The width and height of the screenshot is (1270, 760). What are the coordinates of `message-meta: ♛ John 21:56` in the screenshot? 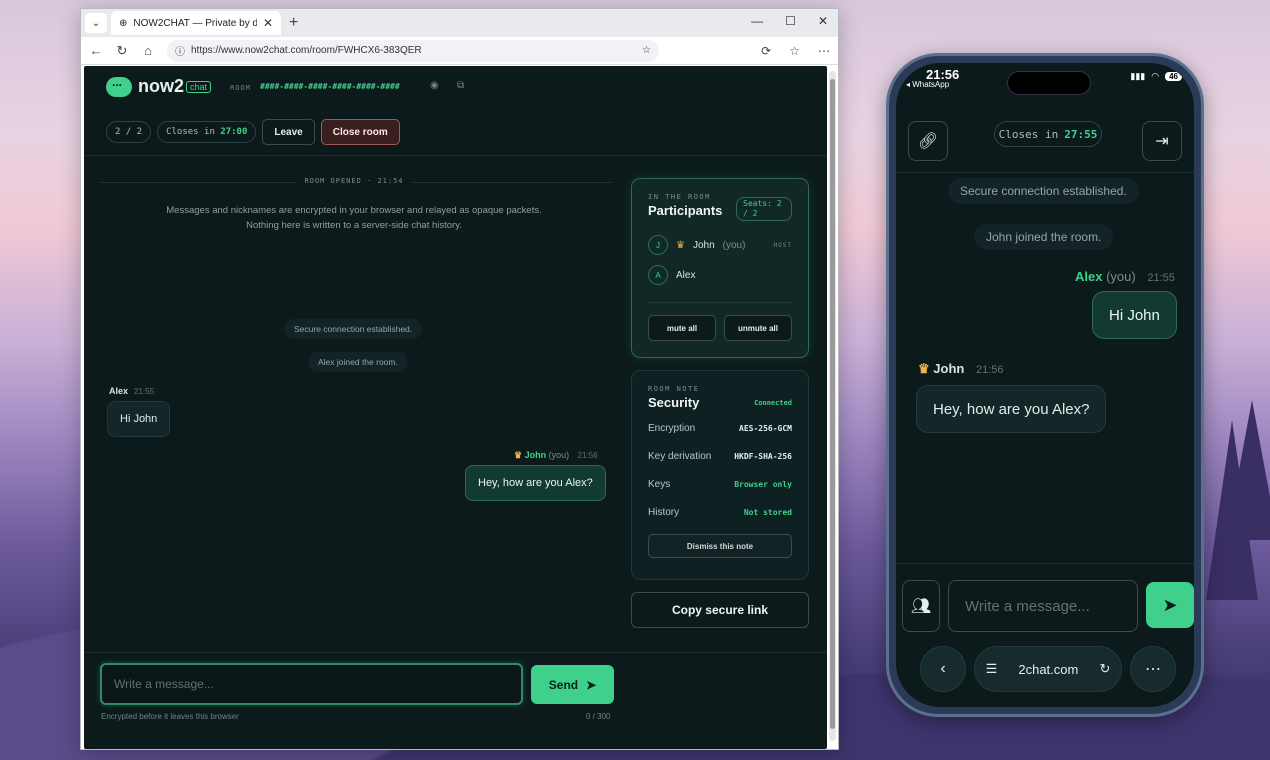 It's located at (961, 368).